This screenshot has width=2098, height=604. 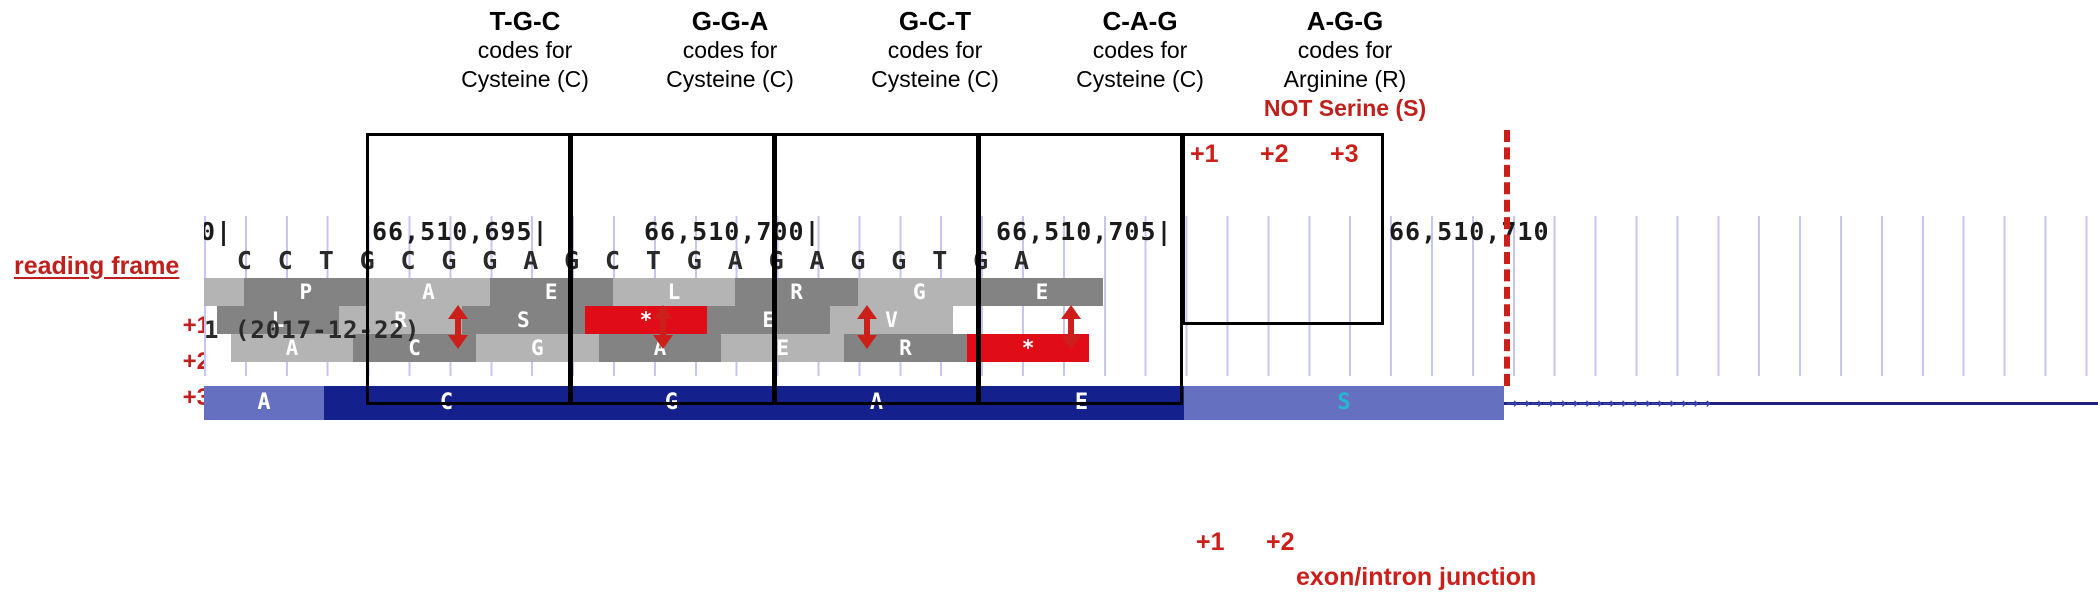 What do you see at coordinates (1469, 231) in the screenshot?
I see `coordinate-label: 66,510,710` at bounding box center [1469, 231].